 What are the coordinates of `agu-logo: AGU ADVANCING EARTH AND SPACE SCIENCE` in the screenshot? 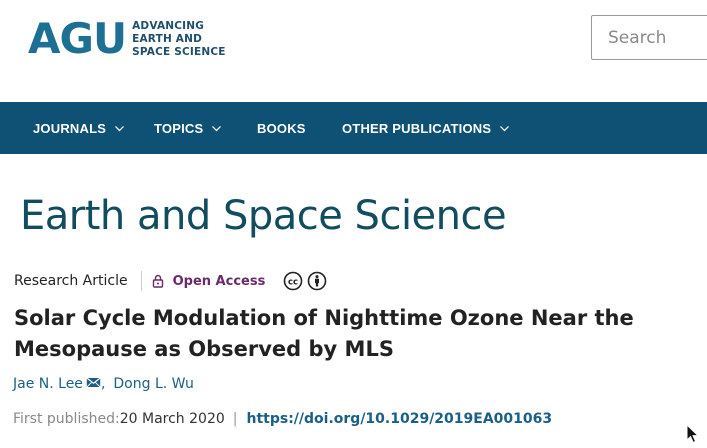 It's located at (127, 39).